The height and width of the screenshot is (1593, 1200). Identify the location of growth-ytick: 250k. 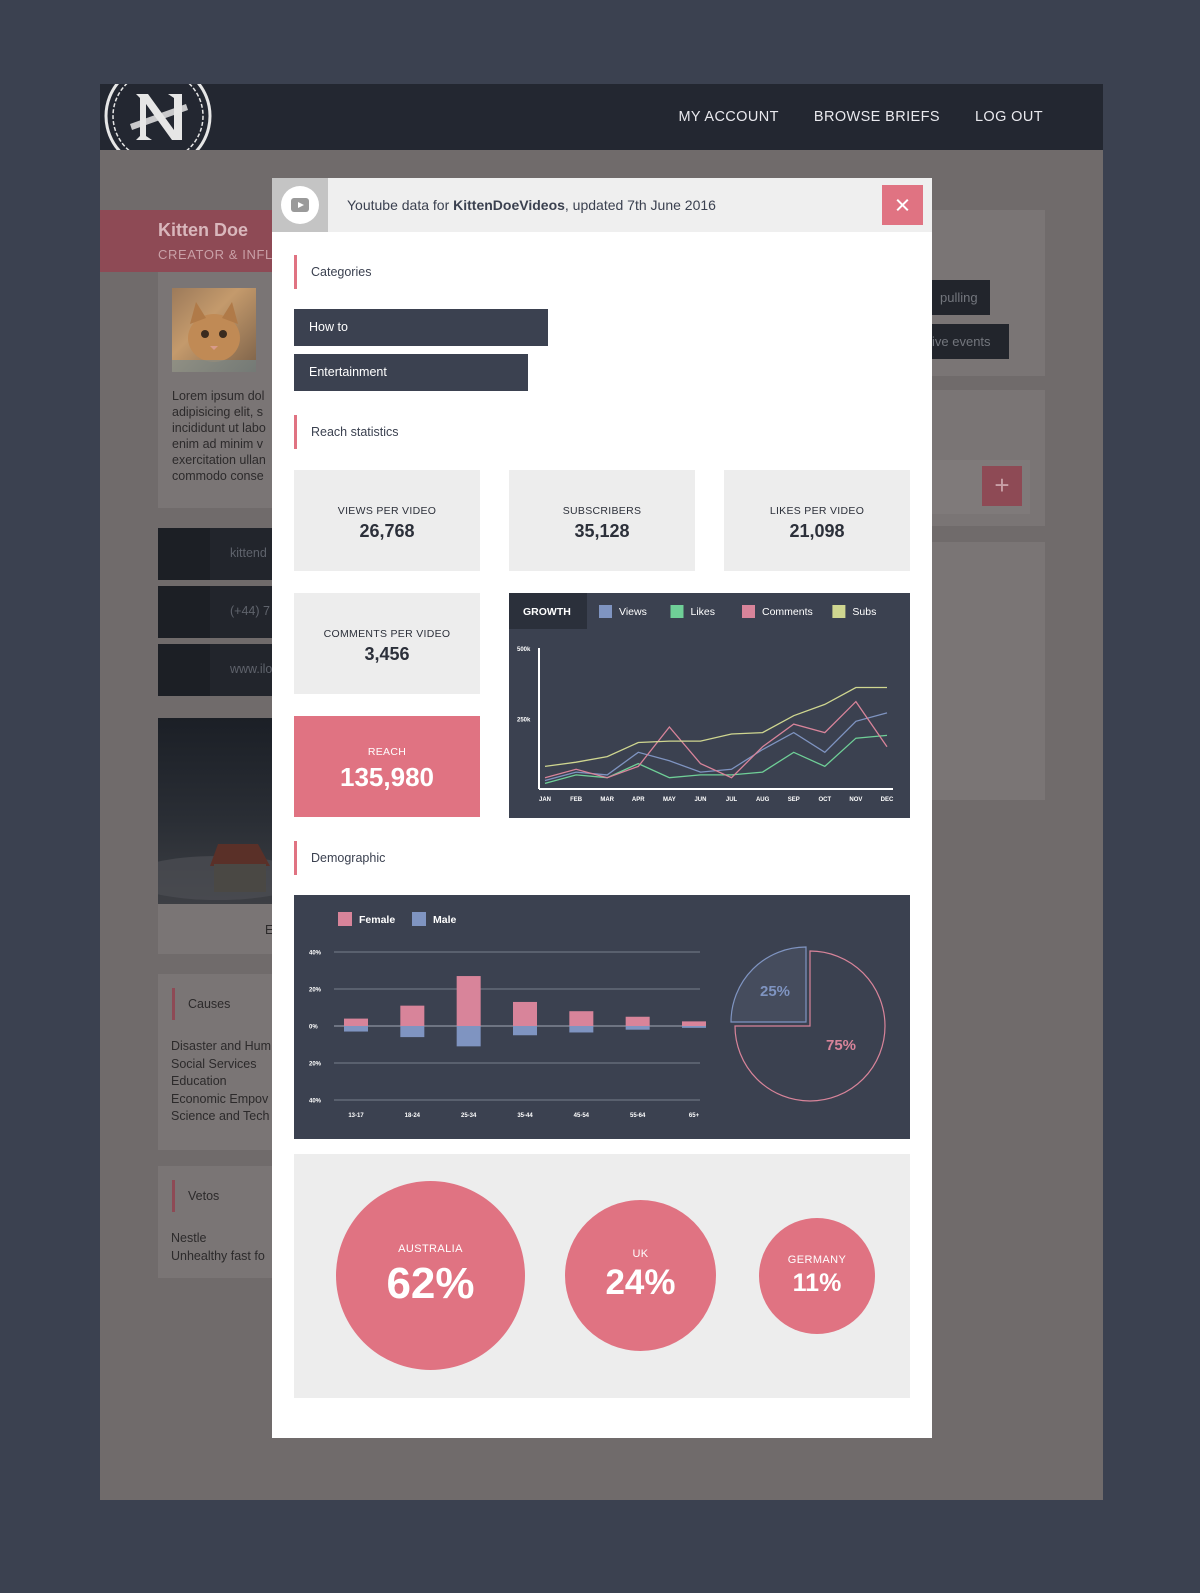
(524, 721).